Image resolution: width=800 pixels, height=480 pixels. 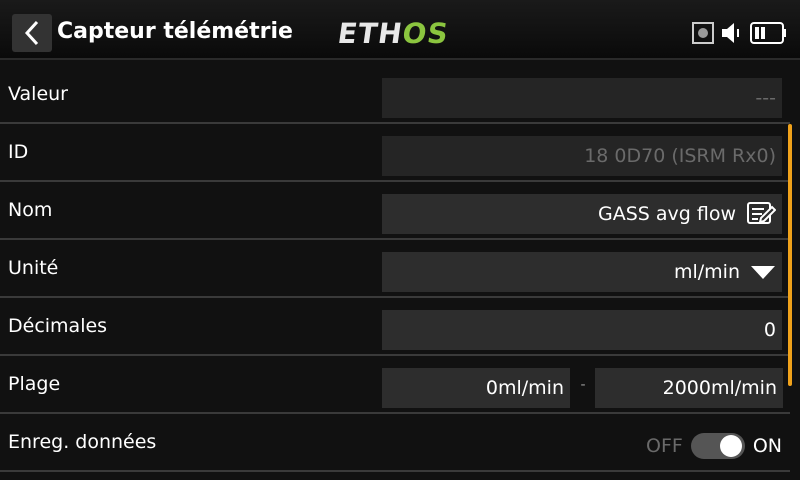 What do you see at coordinates (18, 152) in the screenshot?
I see `id-label: ID` at bounding box center [18, 152].